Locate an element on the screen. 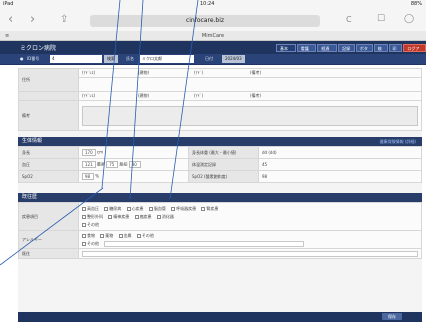  status-bar: iPad 10:24 88% is located at coordinates (213, 4).